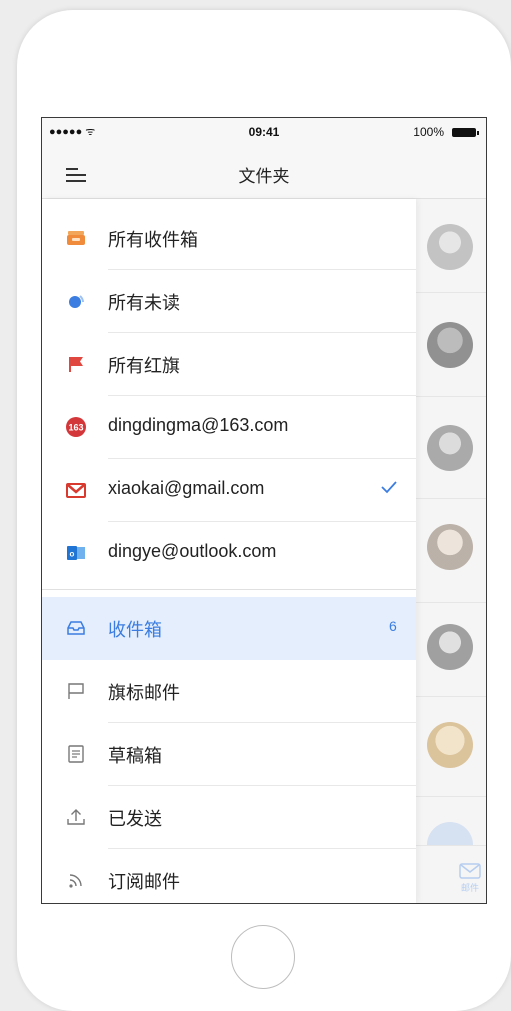 The width and height of the screenshot is (511, 1011). What do you see at coordinates (144, 882) in the screenshot?
I see `folder-label: 订阅邮件` at bounding box center [144, 882].